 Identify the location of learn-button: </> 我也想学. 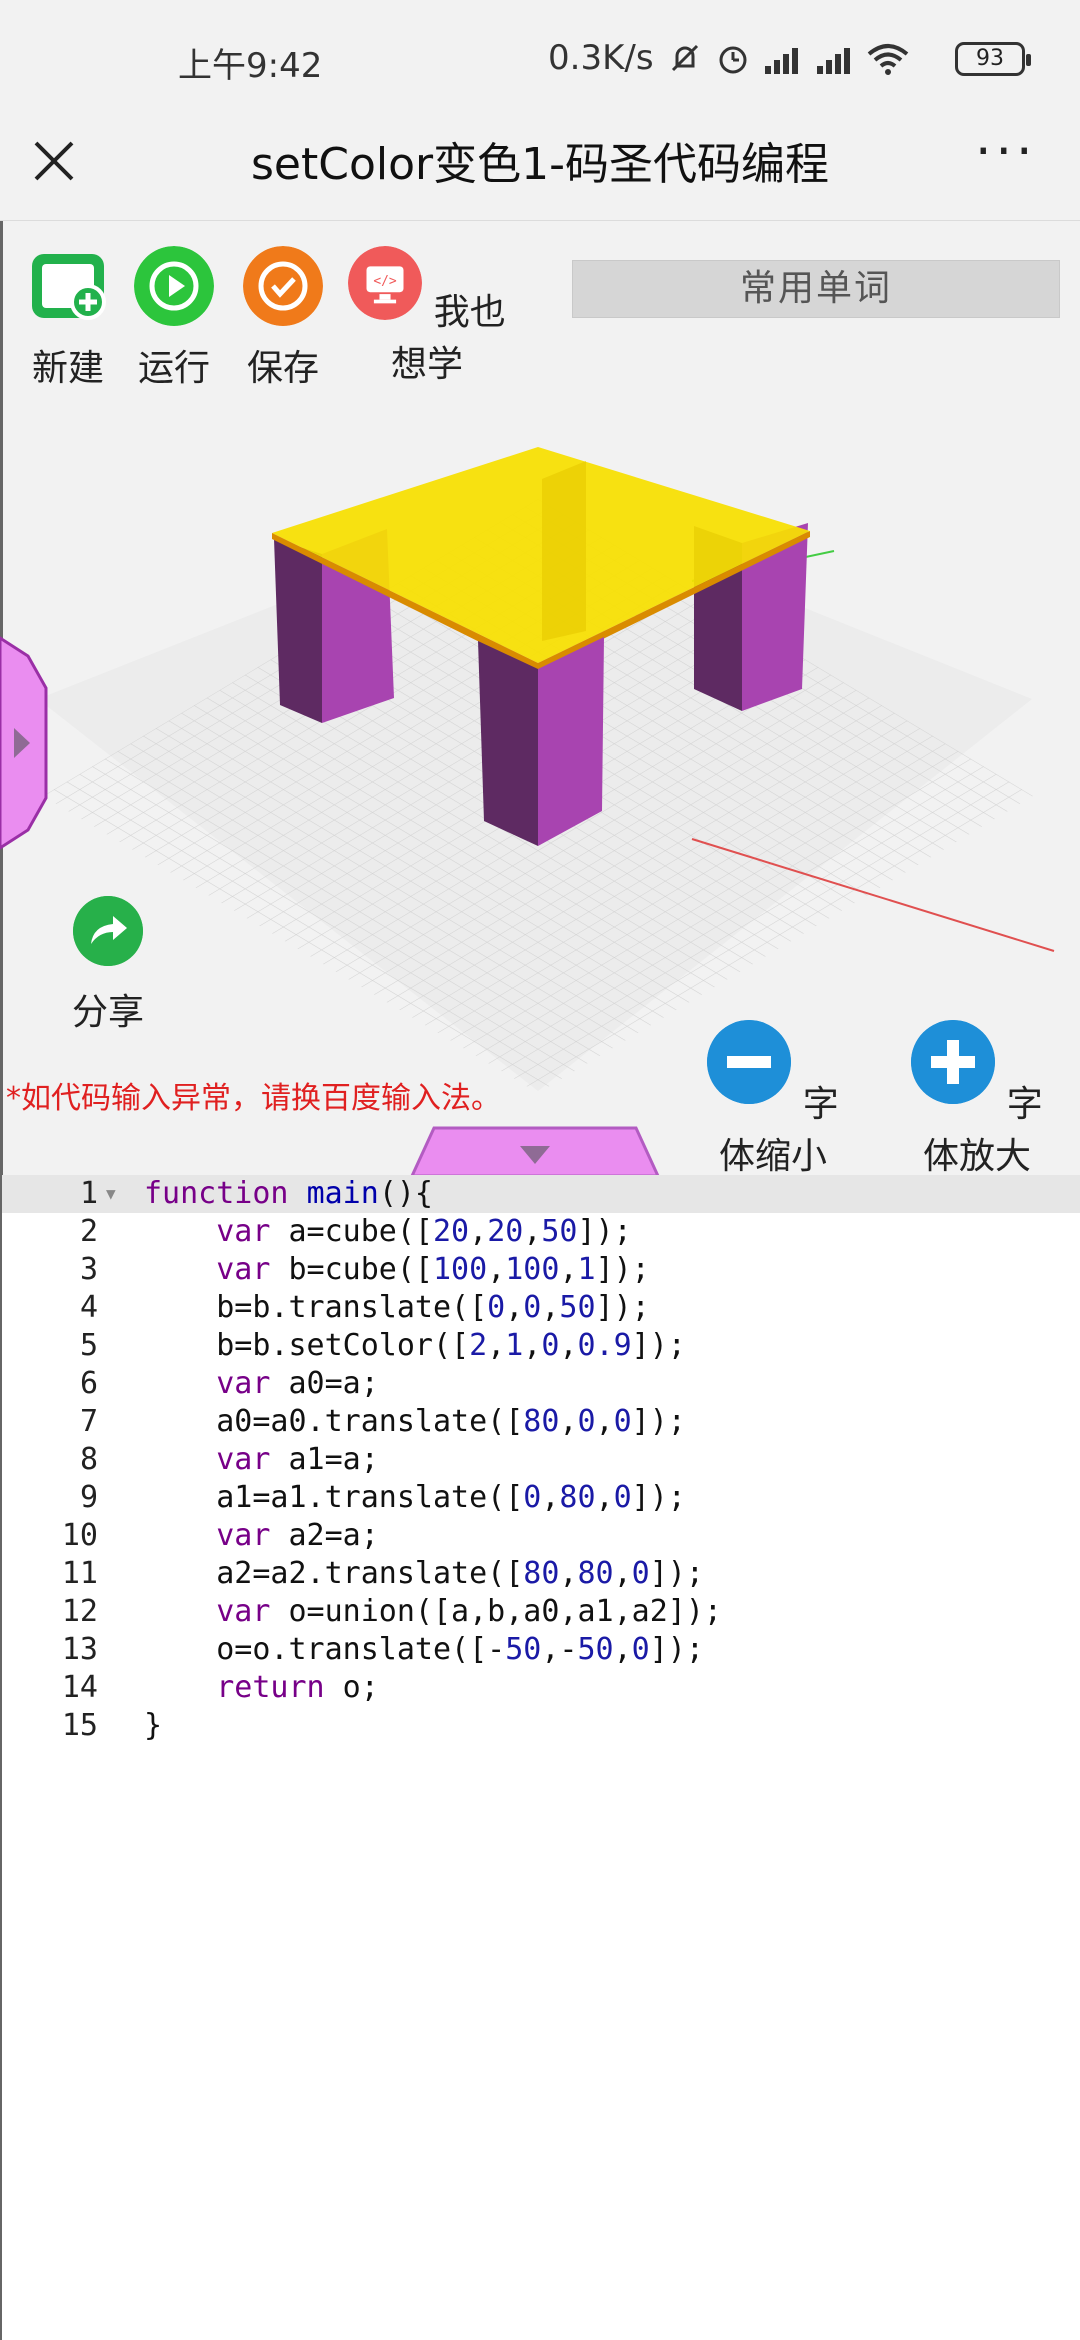
(427, 316).